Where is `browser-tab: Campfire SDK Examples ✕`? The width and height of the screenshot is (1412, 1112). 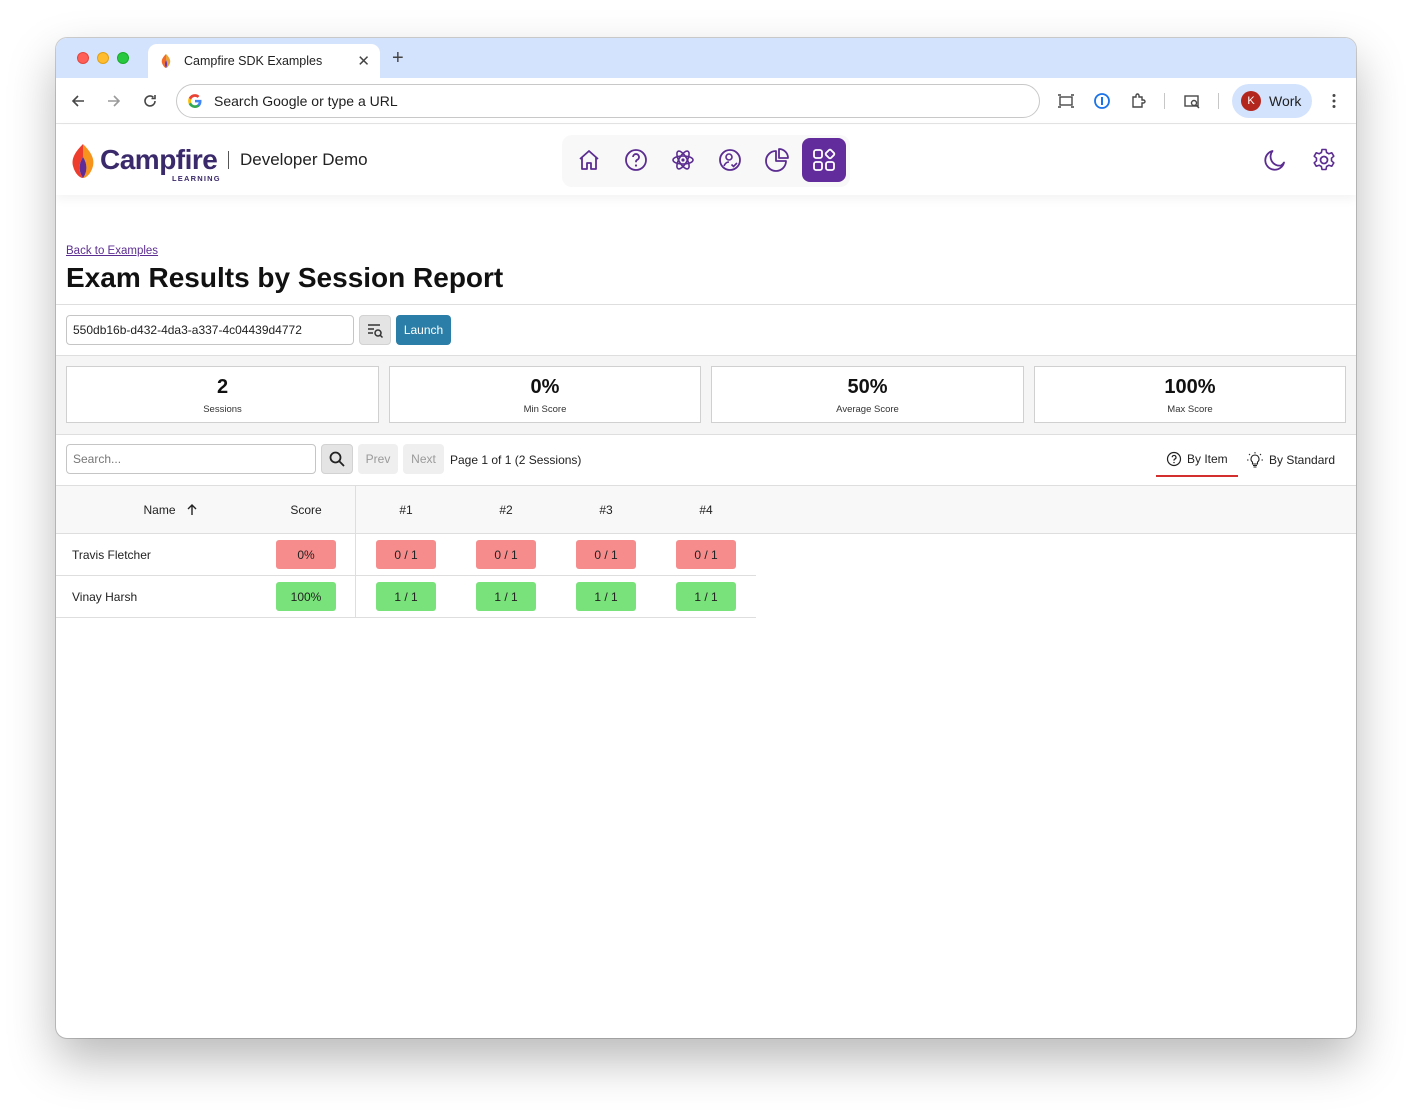
browser-tab: Campfire SDK Examples ✕ is located at coordinates (264, 61).